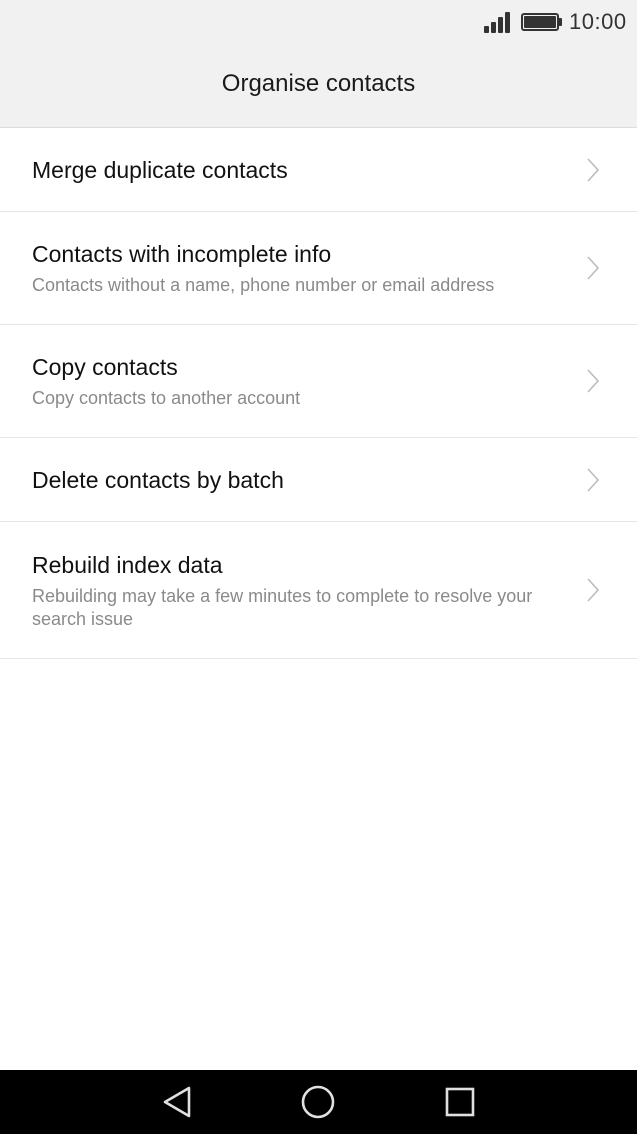  Describe the element at coordinates (160, 169) in the screenshot. I see `menu-item-title: Merge duplicate contacts` at that location.